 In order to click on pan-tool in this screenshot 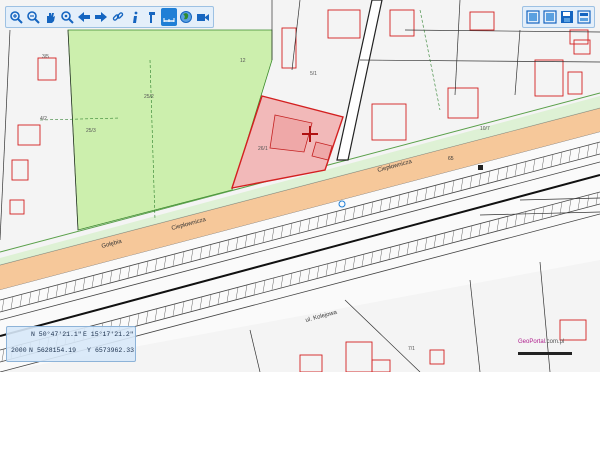, I will do `click(50, 17)`.